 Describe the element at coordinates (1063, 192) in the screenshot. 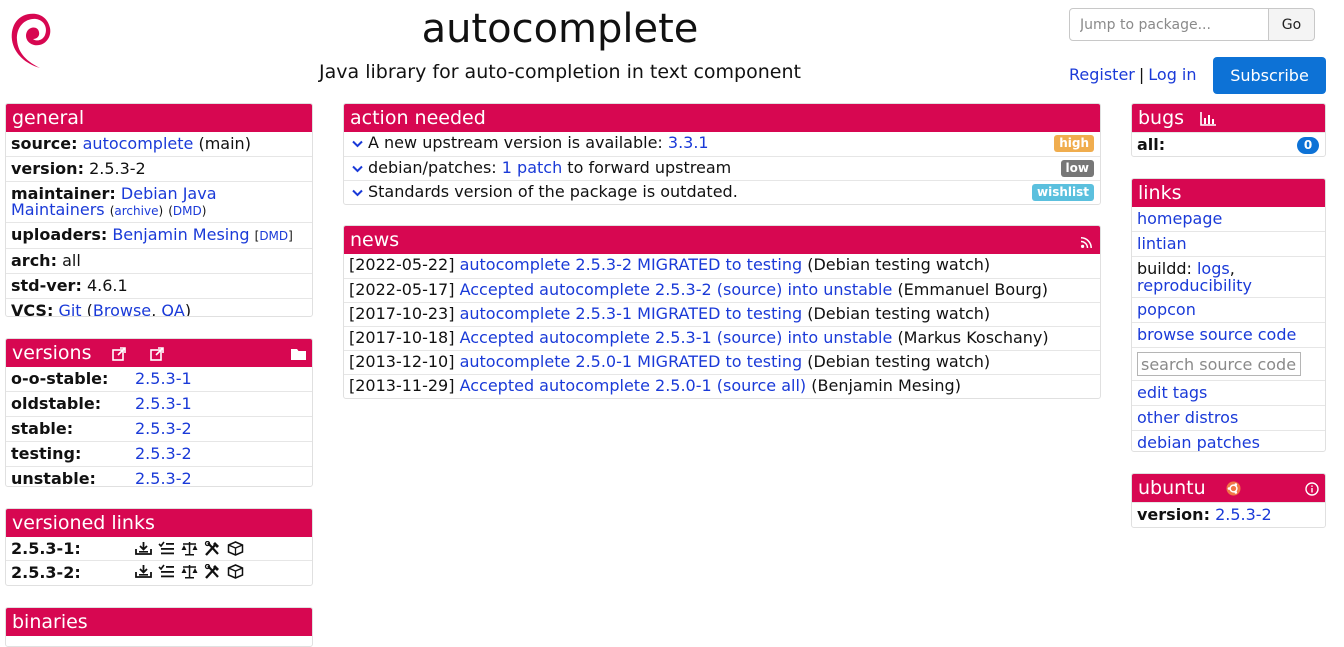

I see `severity-badge: wishlist` at that location.